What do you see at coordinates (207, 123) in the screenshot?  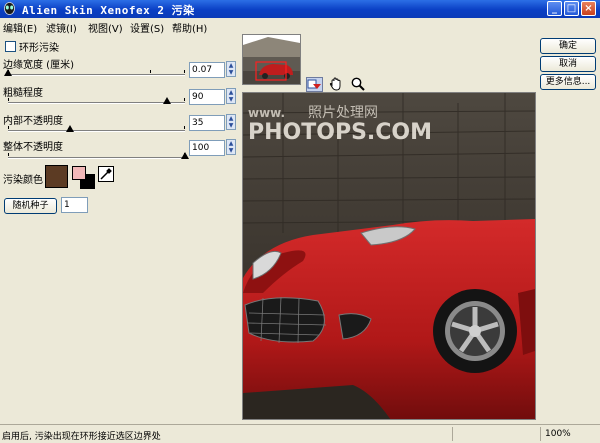 I see `inner-opacity-input: 35` at bounding box center [207, 123].